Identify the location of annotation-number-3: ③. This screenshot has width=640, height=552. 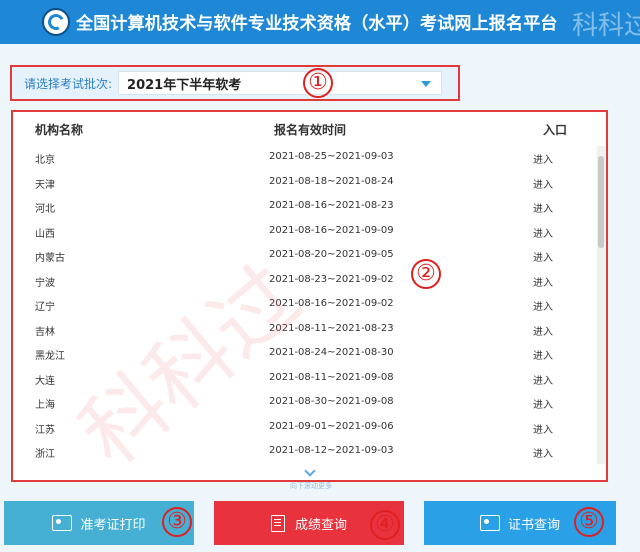
(177, 522).